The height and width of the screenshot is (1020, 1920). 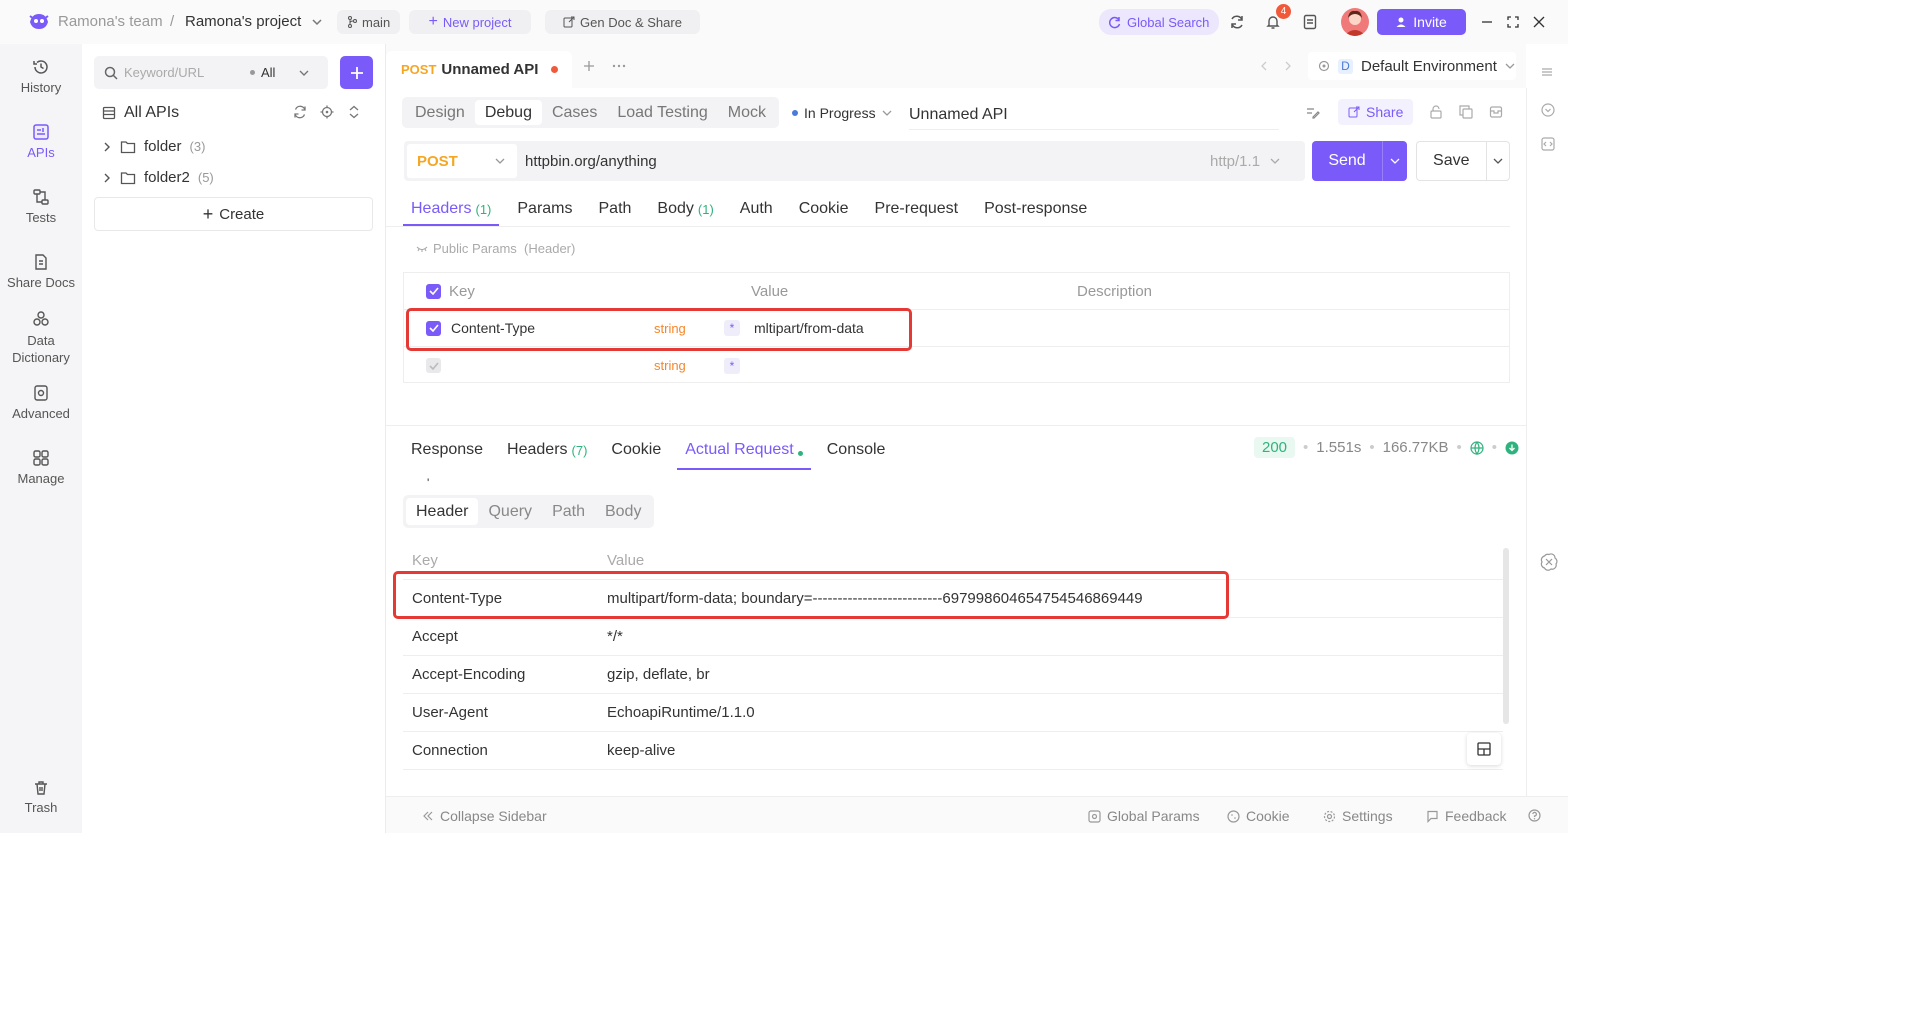 What do you see at coordinates (1436, 112) in the screenshot?
I see `lock-icon` at bounding box center [1436, 112].